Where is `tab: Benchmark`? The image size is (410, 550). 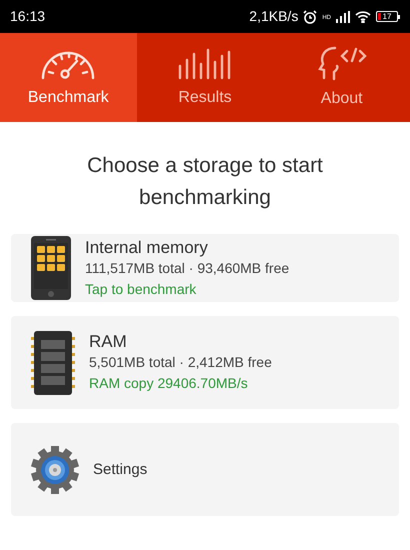
tab: Benchmark is located at coordinates (68, 77).